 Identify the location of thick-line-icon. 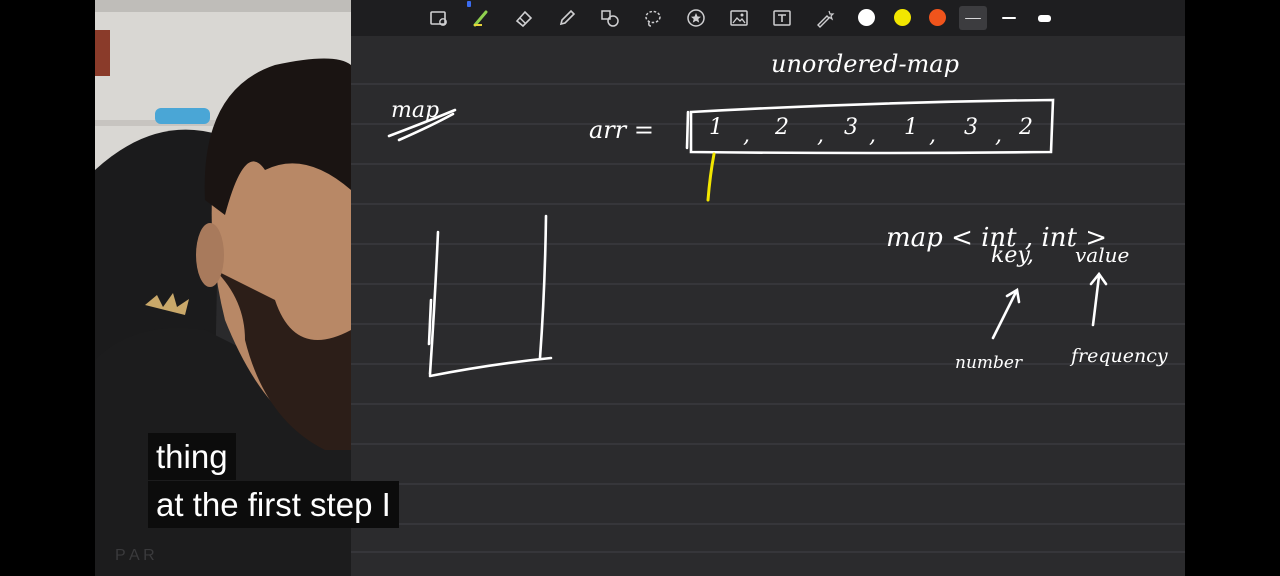
(1044, 18).